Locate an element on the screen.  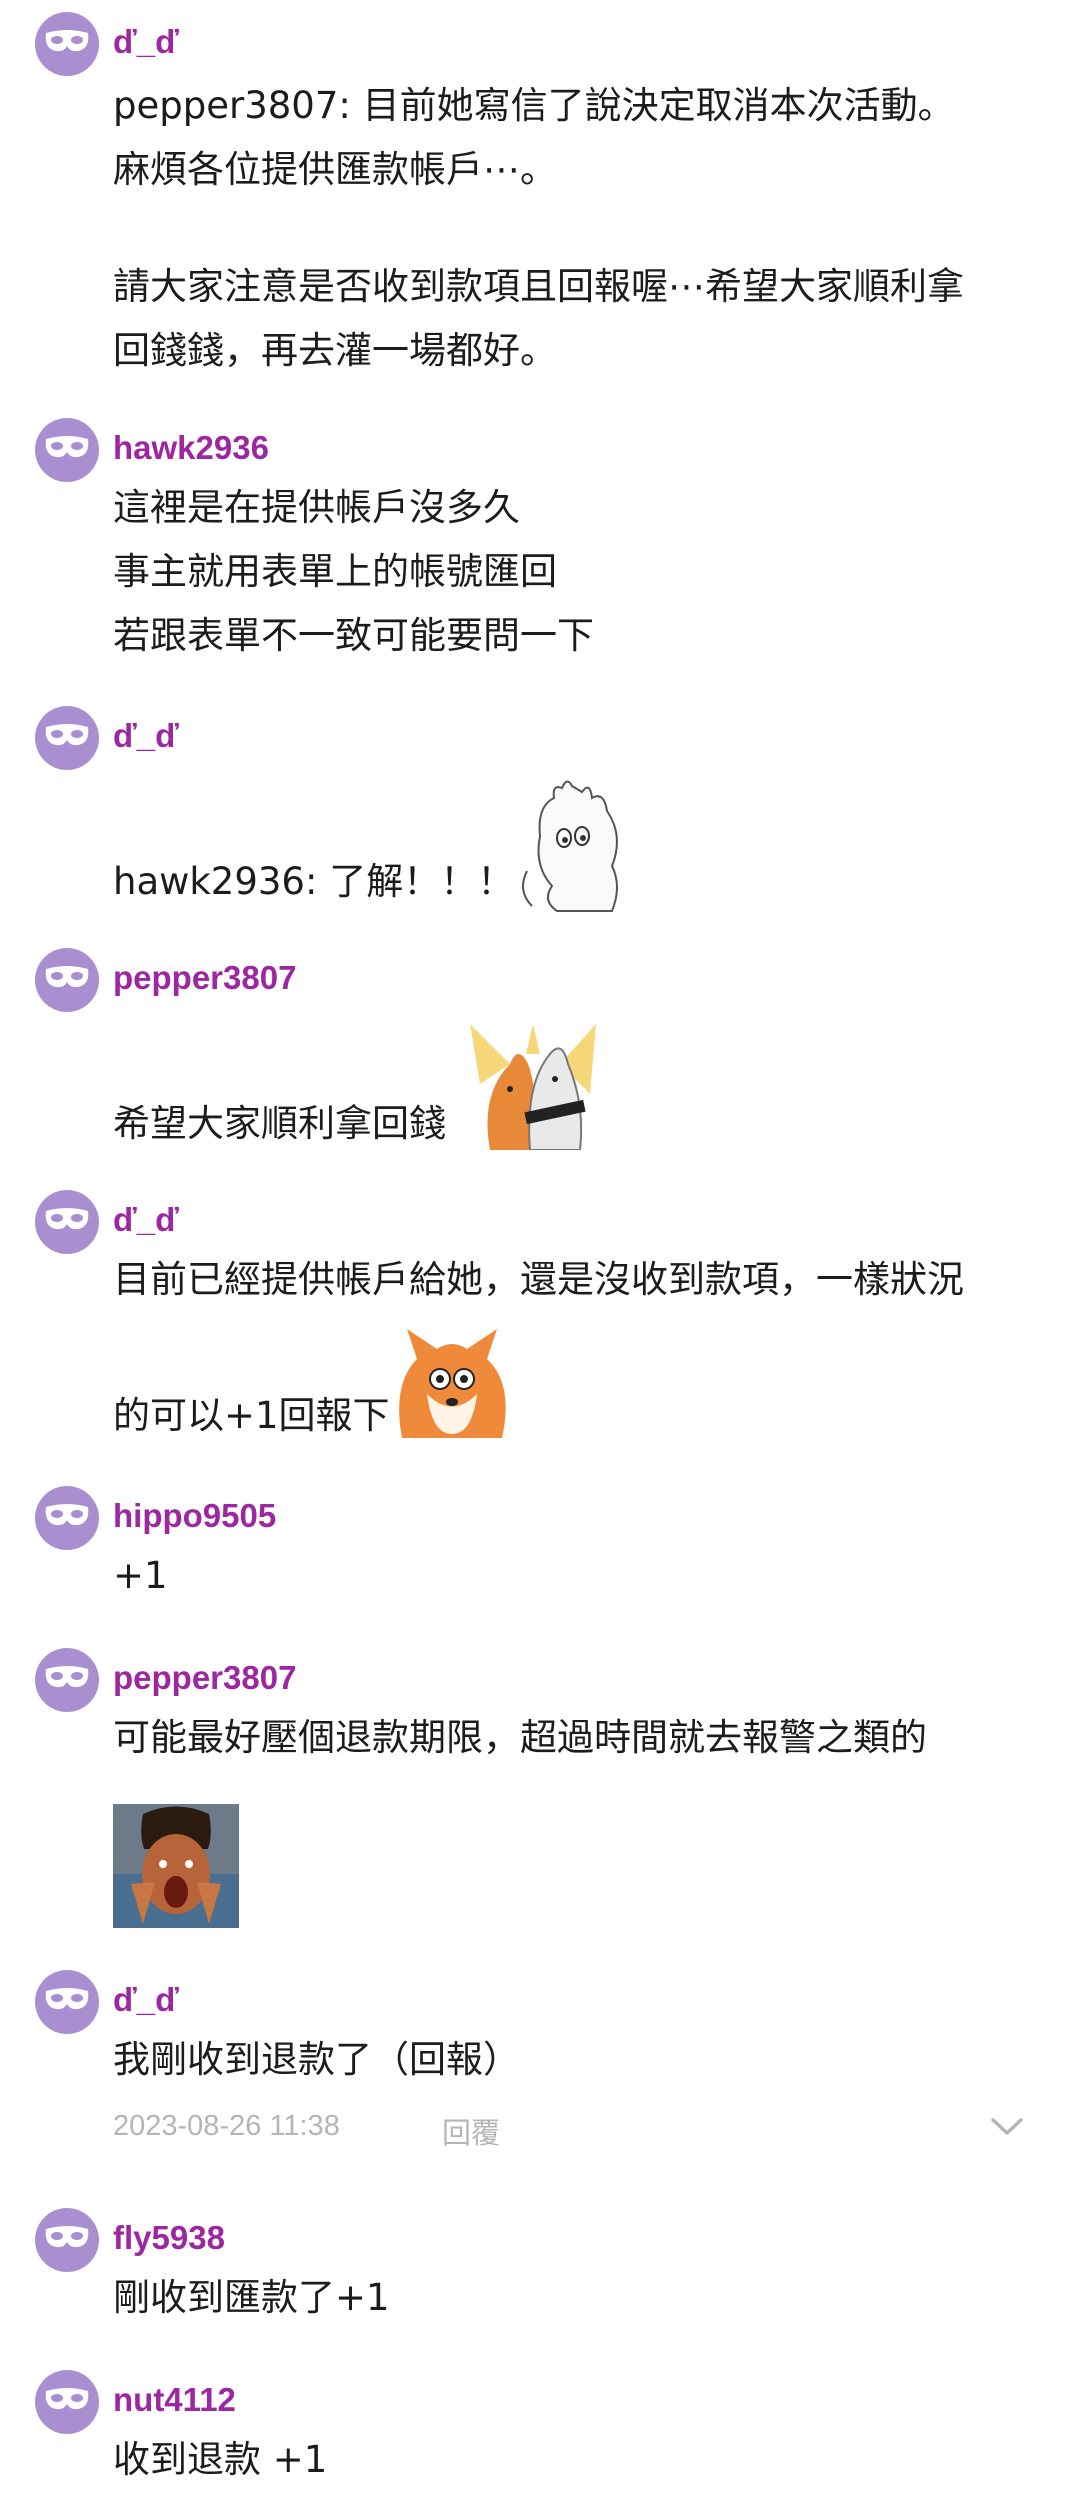
comment-line: 事主就用表單上的帳號匯回 is located at coordinates (335, 571).